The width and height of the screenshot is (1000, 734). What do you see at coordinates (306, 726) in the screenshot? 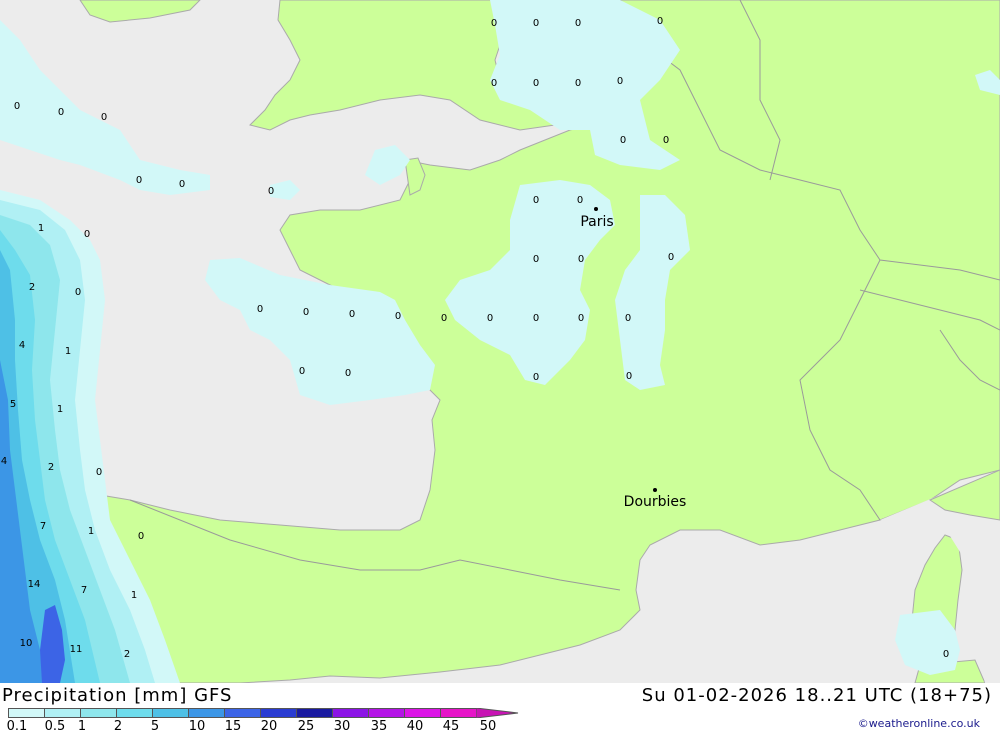
I see `scale-tick: 25` at bounding box center [306, 726].